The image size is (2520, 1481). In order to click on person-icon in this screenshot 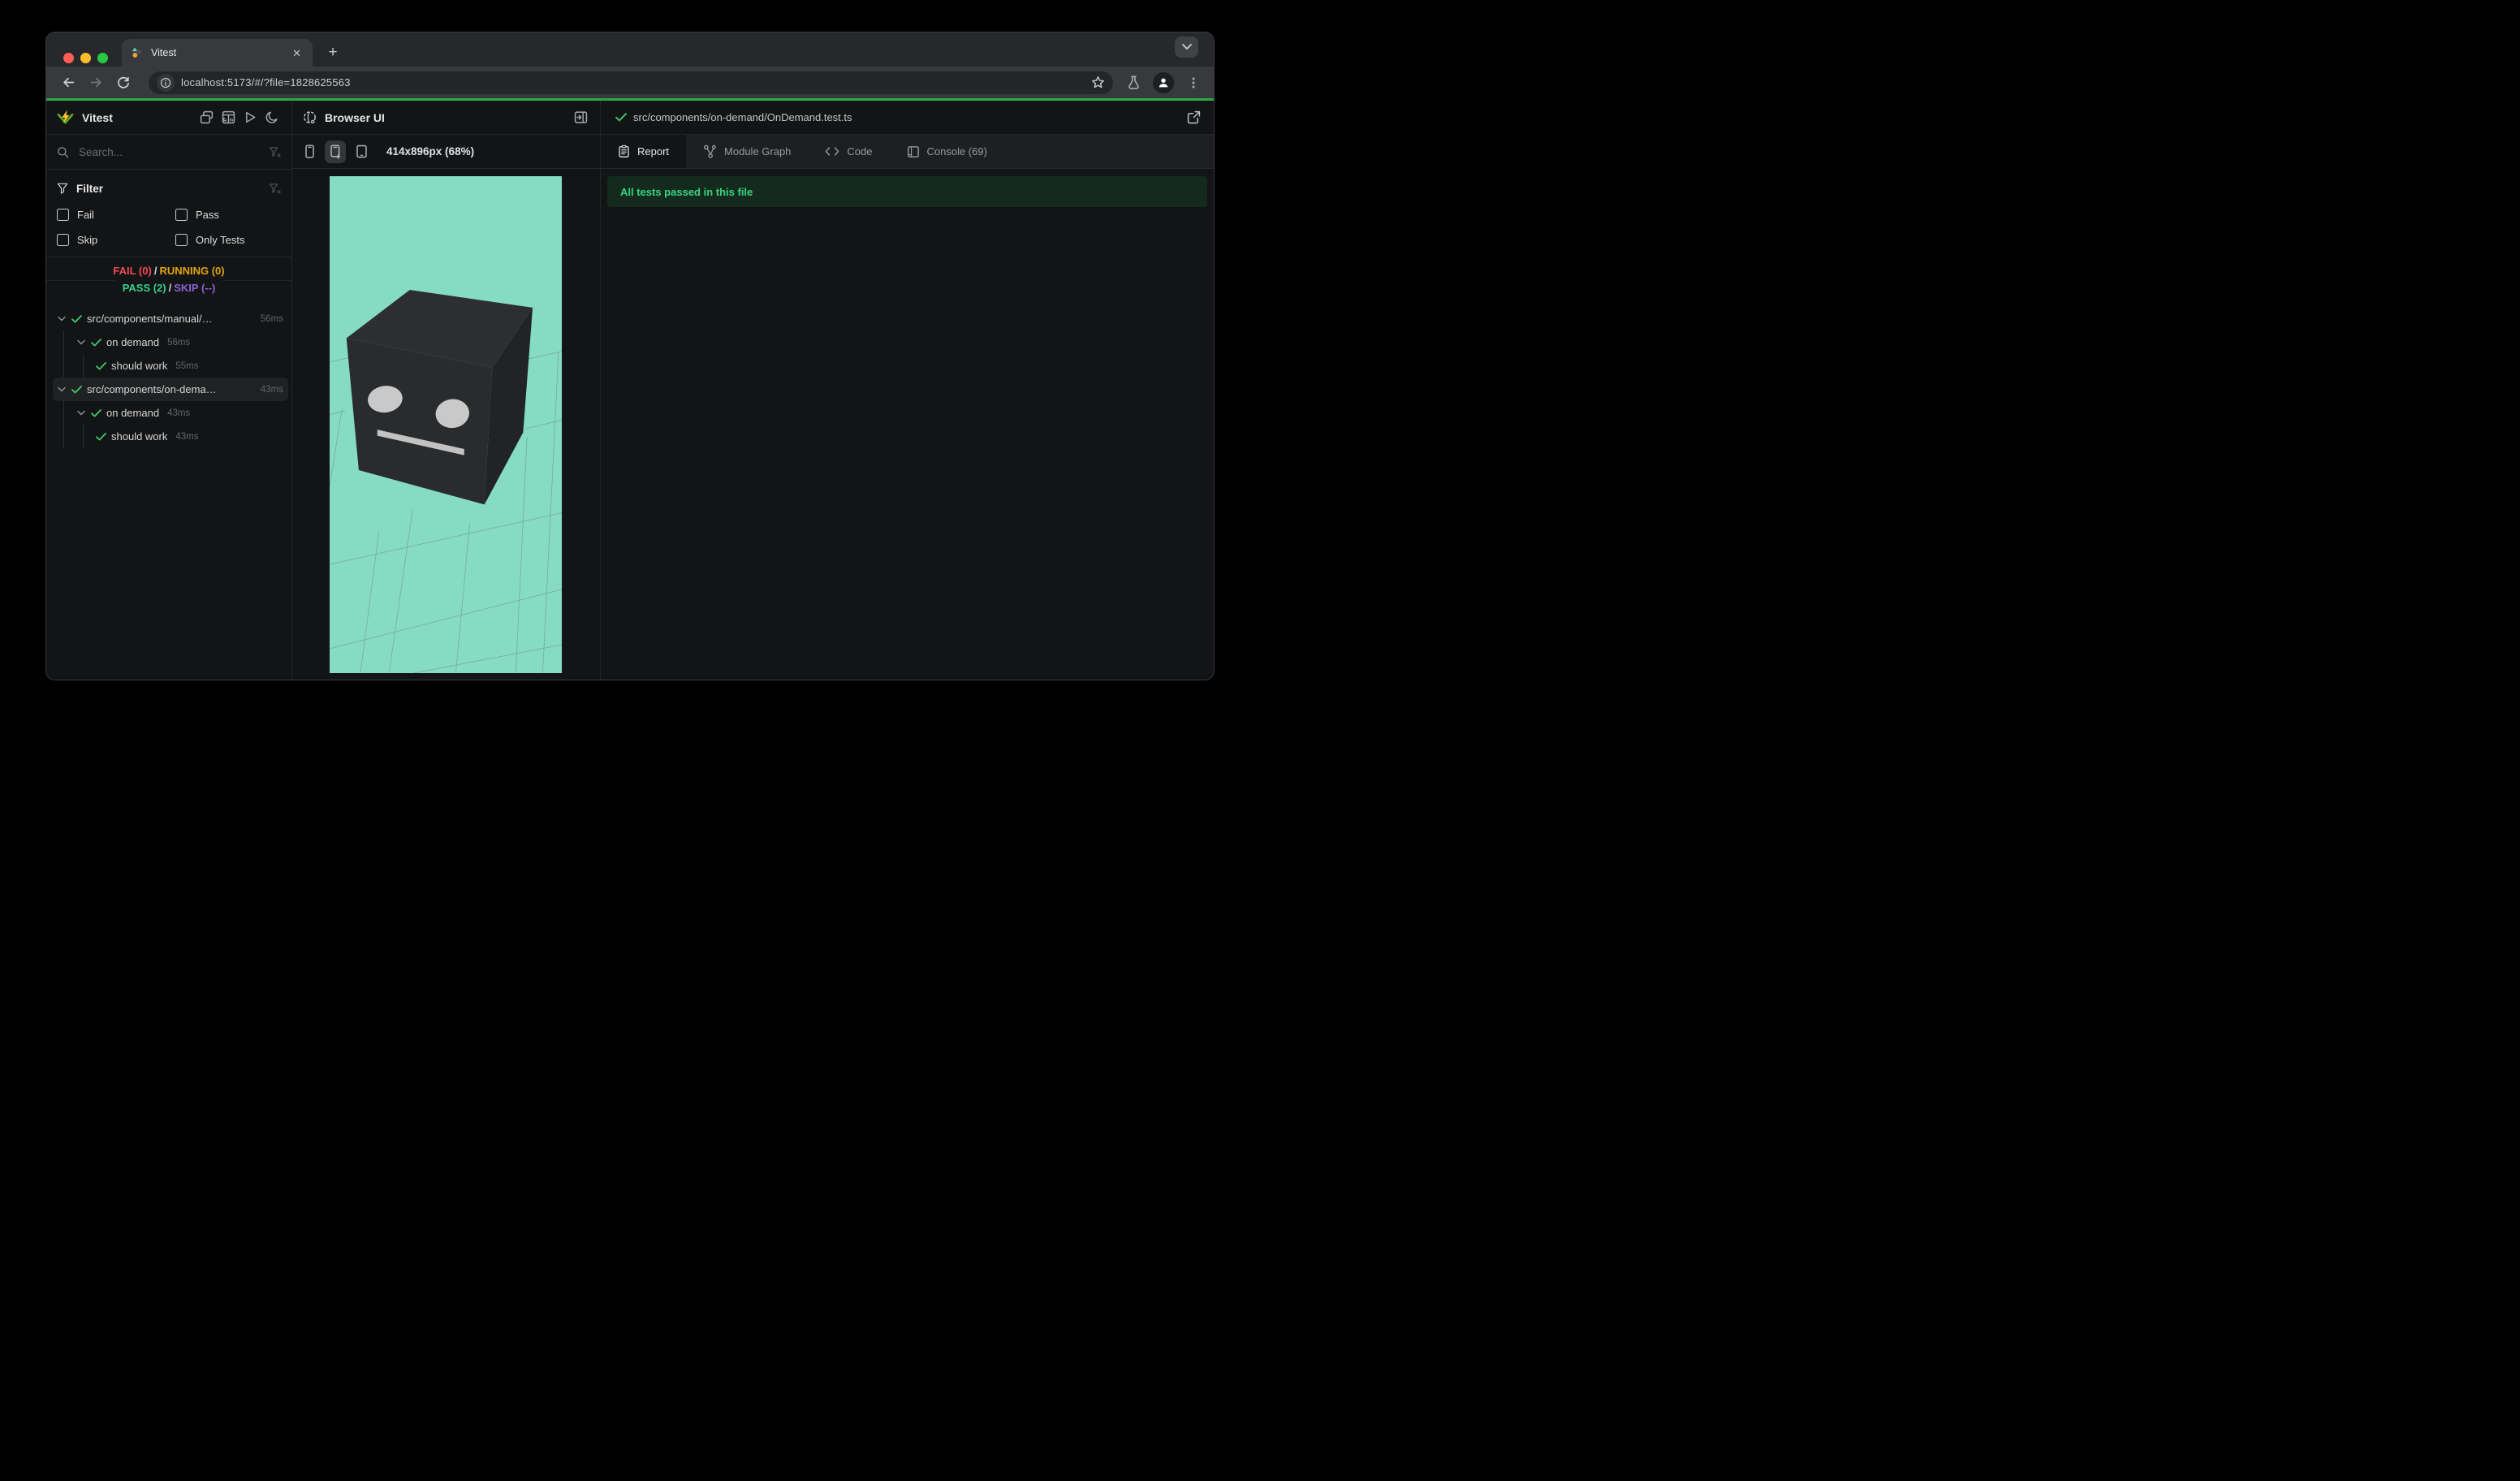, I will do `click(1163, 82)`.